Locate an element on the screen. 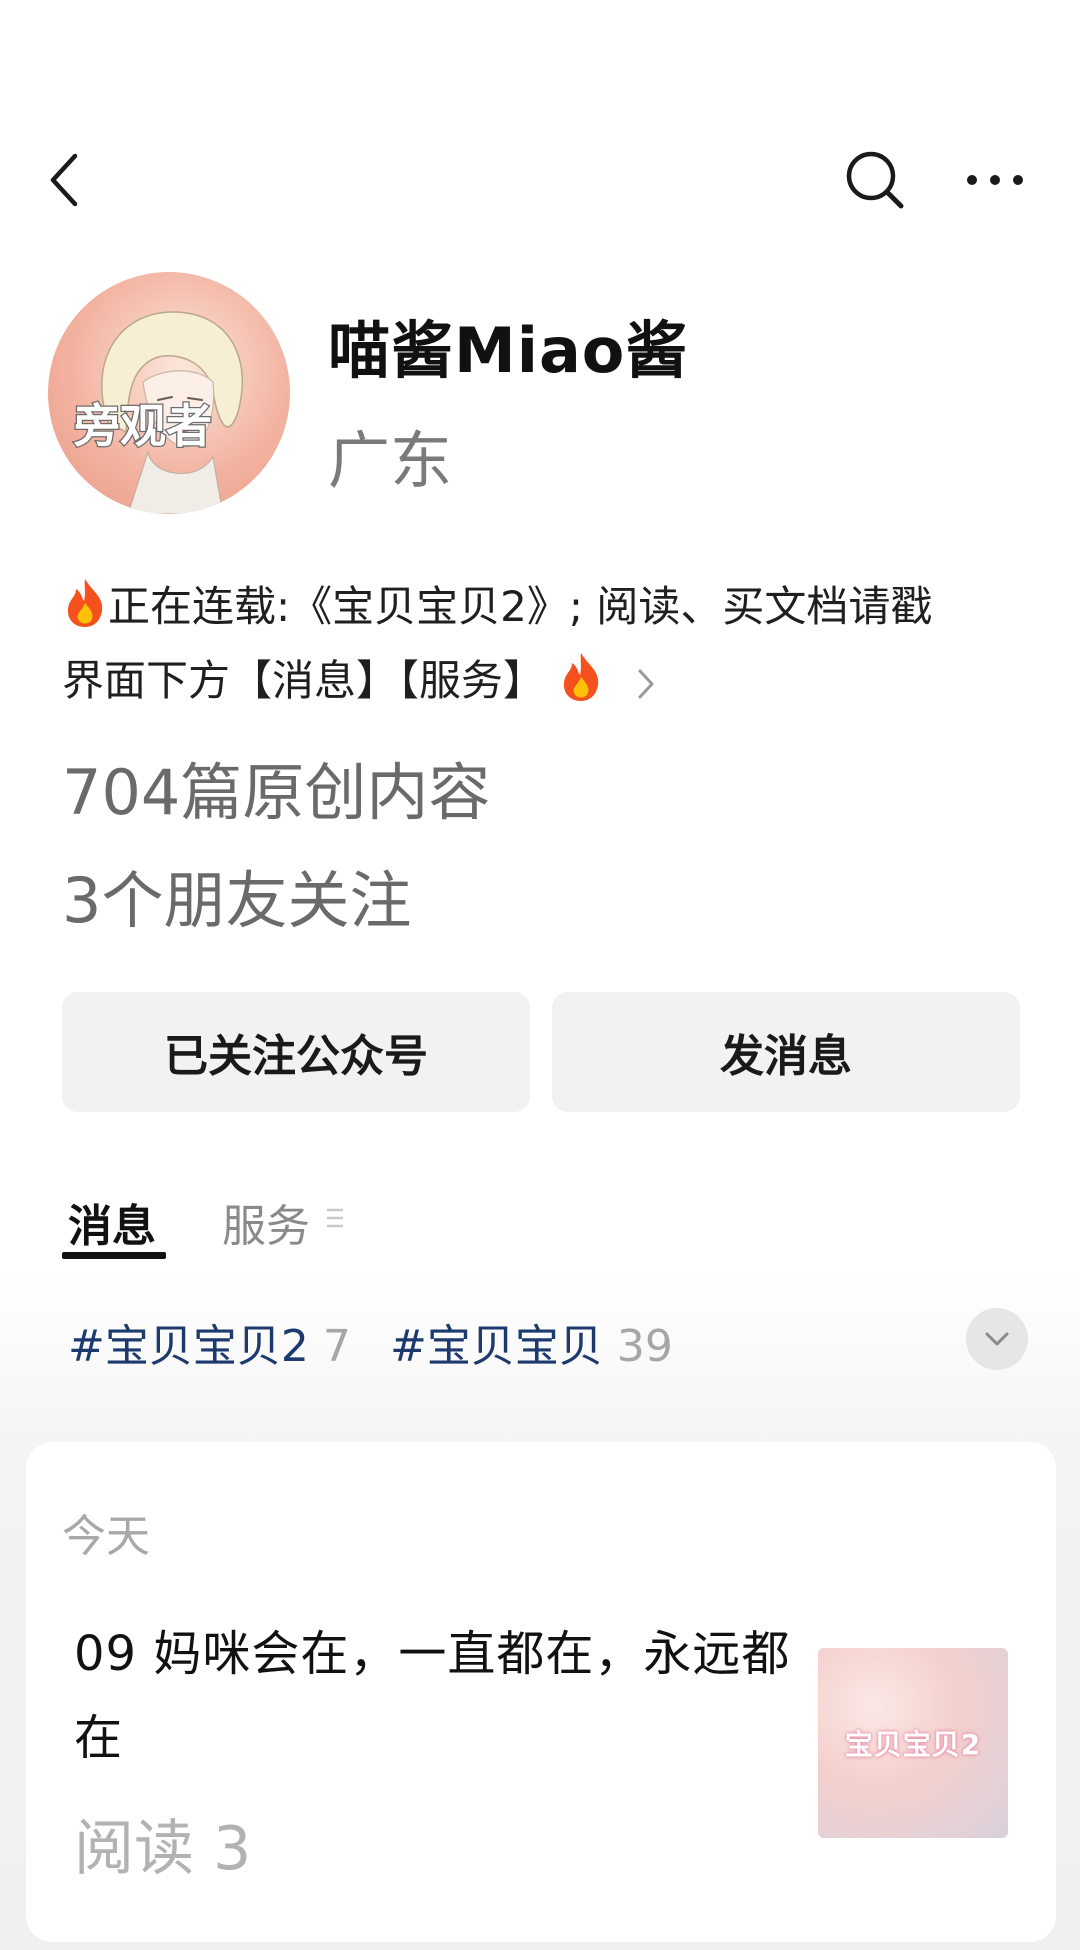 The height and width of the screenshot is (1950, 1080). topic-tag: #宝贝宝贝2 7 is located at coordinates (209, 1342).